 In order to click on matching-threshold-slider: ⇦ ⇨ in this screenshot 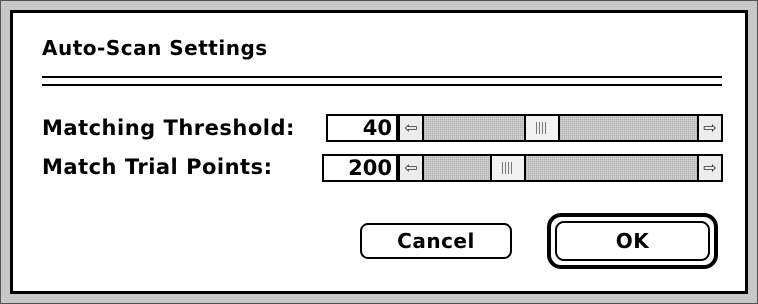, I will do `click(560, 128)`.